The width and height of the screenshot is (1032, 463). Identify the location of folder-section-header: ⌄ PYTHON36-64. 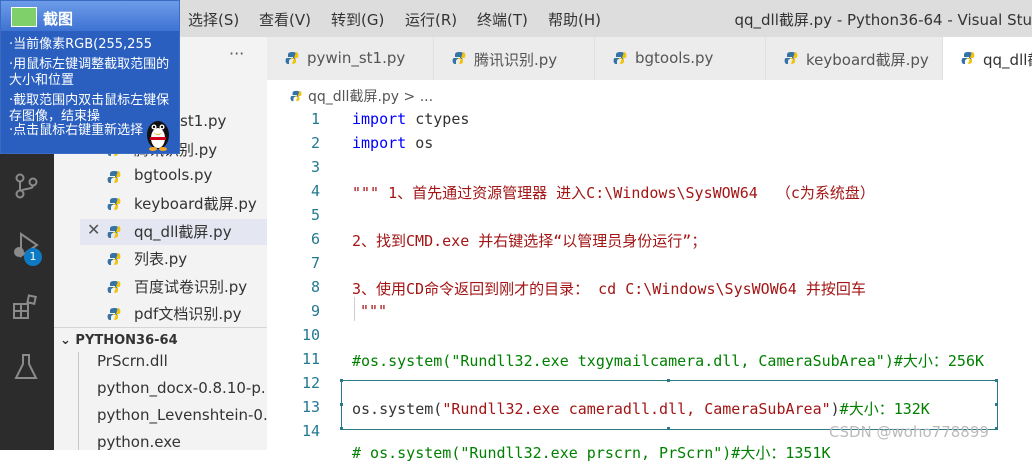
(119, 340).